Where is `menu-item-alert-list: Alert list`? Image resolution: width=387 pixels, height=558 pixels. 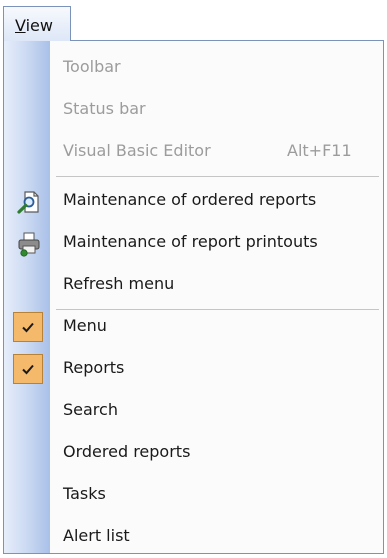 menu-item-alert-list: Alert list is located at coordinates (193, 537).